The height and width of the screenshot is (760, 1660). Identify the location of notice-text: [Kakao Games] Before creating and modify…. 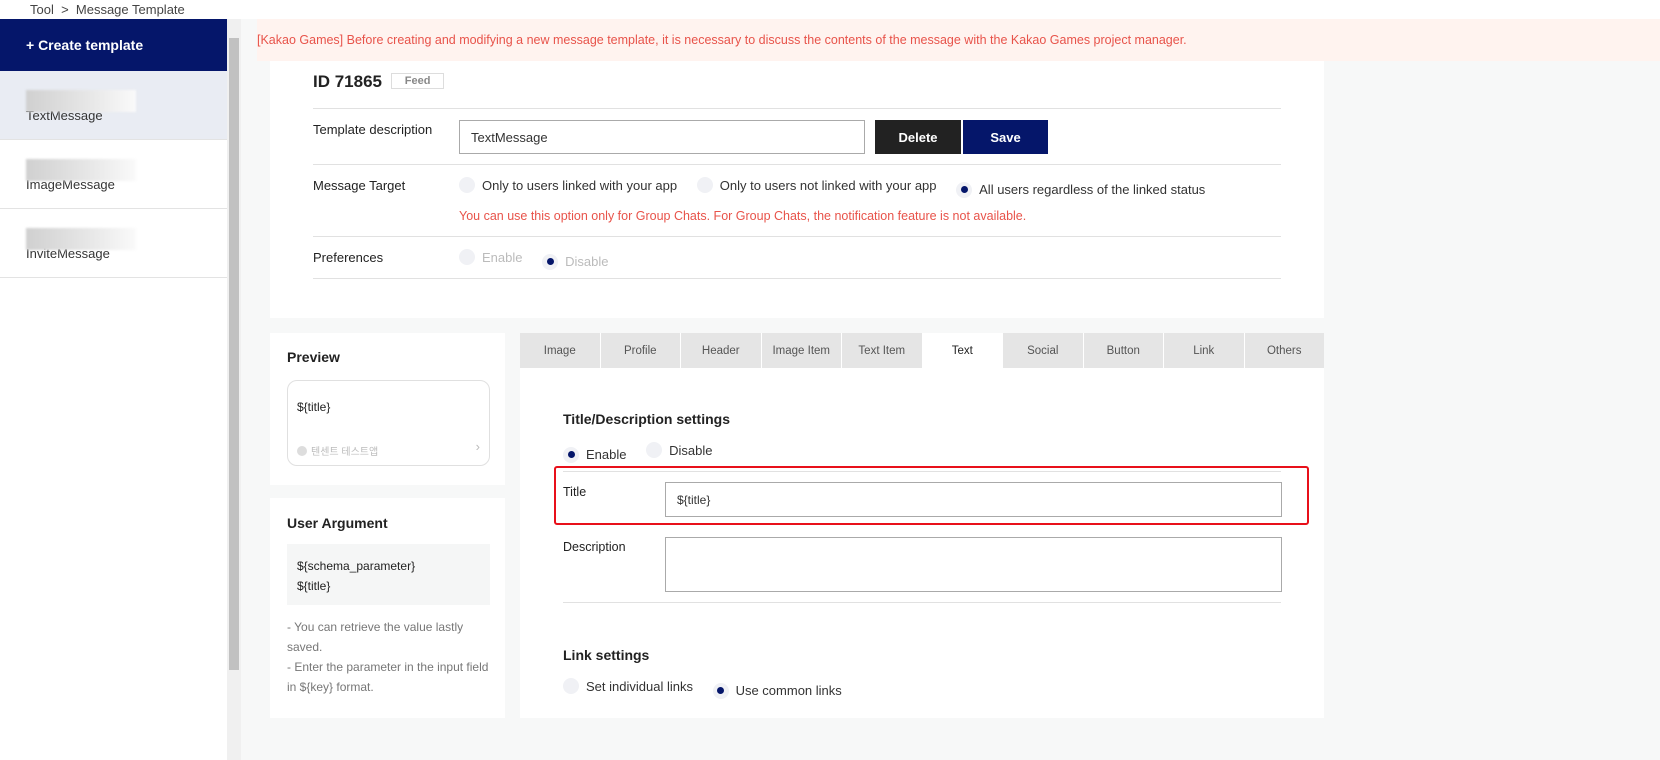
(722, 40).